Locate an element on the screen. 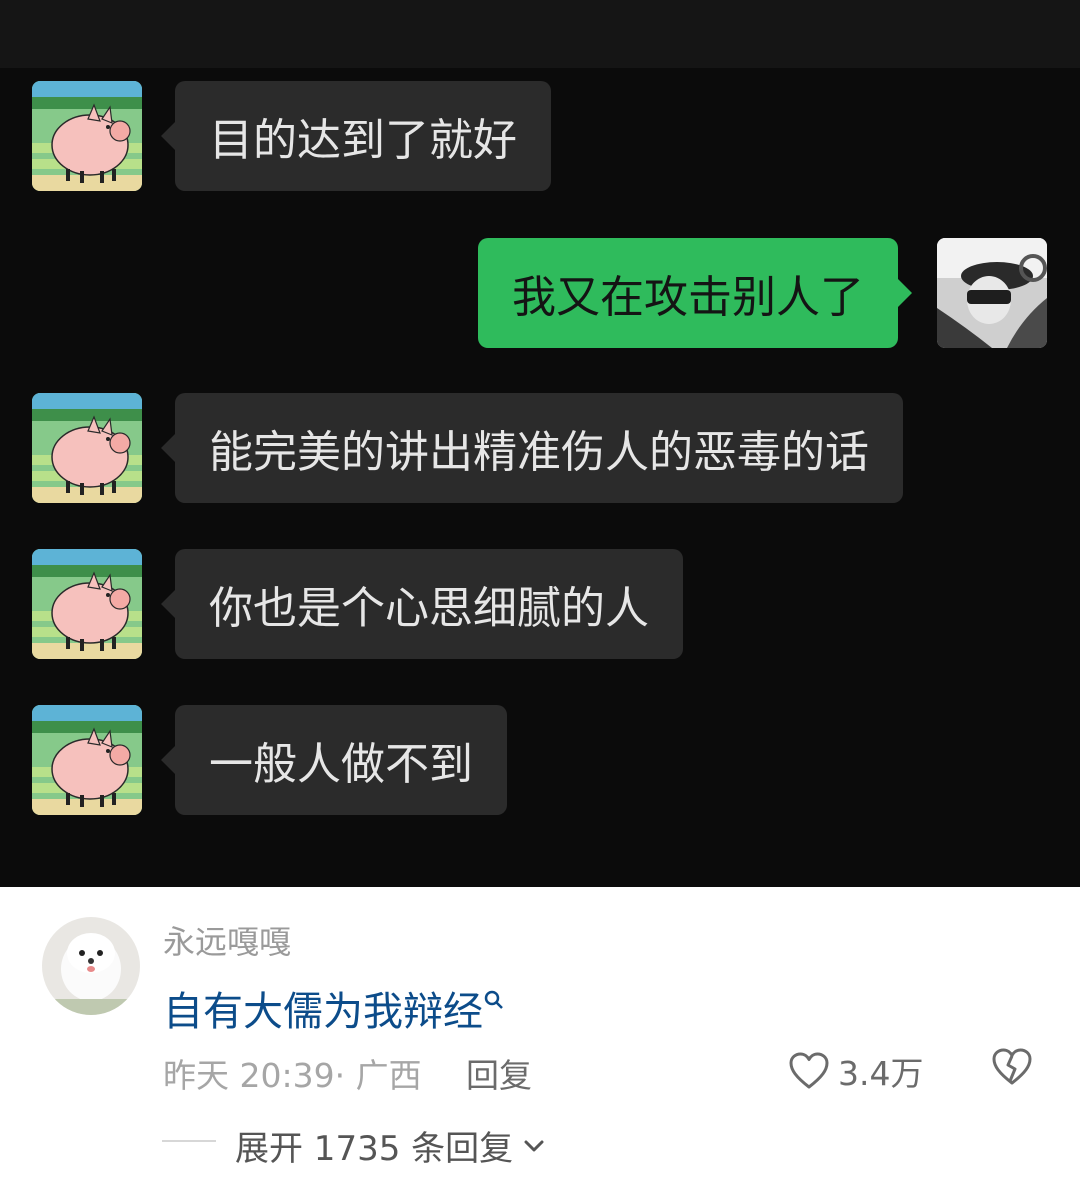 This screenshot has height=1204, width=1080. message-text: 你也是个心思细腻的人 is located at coordinates (429, 608).